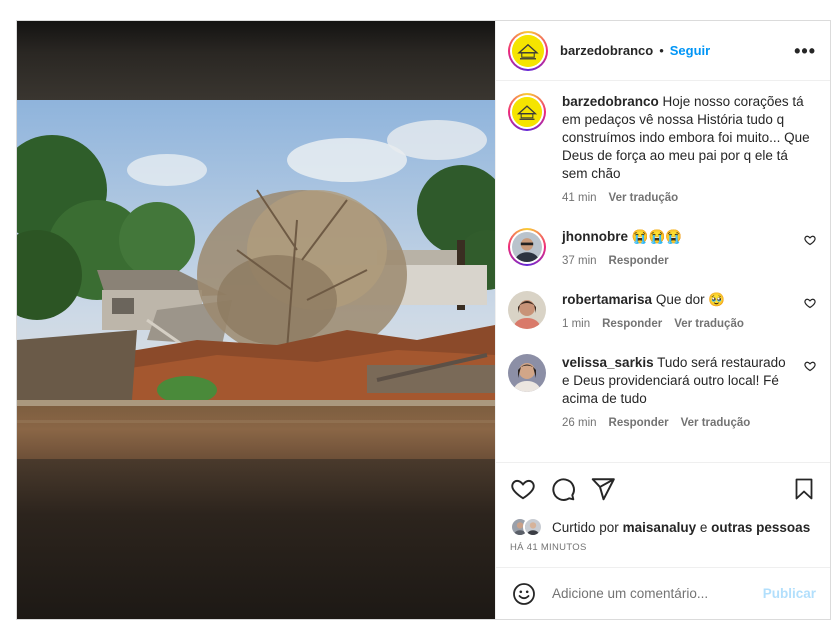  What do you see at coordinates (676, 261) in the screenshot?
I see `comment-meta: 37 min Responder` at bounding box center [676, 261].